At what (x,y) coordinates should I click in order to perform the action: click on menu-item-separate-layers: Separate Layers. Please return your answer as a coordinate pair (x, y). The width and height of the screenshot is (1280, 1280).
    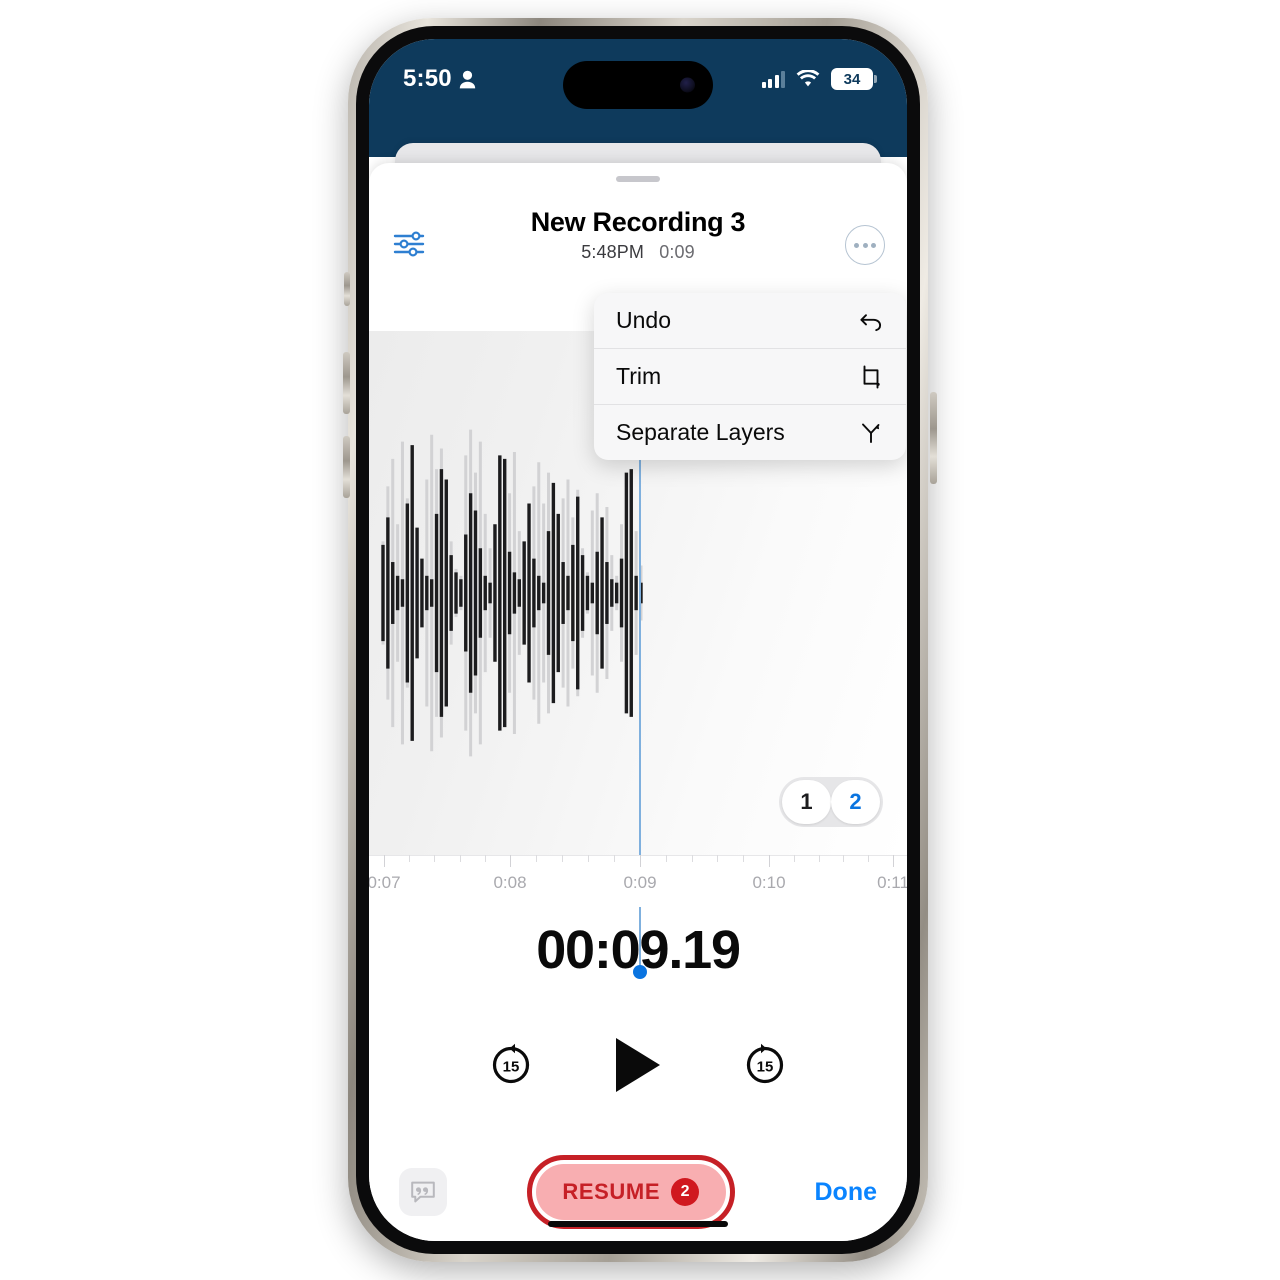
    Looking at the image, I should click on (750, 432).